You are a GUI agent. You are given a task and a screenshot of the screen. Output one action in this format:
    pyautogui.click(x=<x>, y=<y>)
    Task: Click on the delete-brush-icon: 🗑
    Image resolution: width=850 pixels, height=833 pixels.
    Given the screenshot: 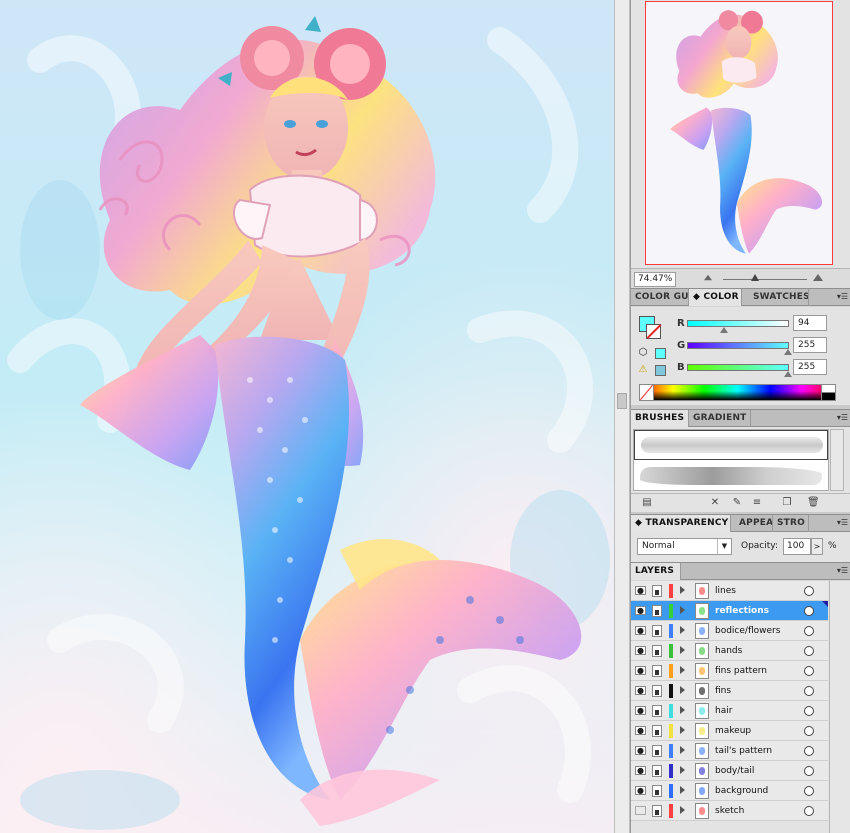 What is the action you would take?
    pyautogui.click(x=813, y=503)
    